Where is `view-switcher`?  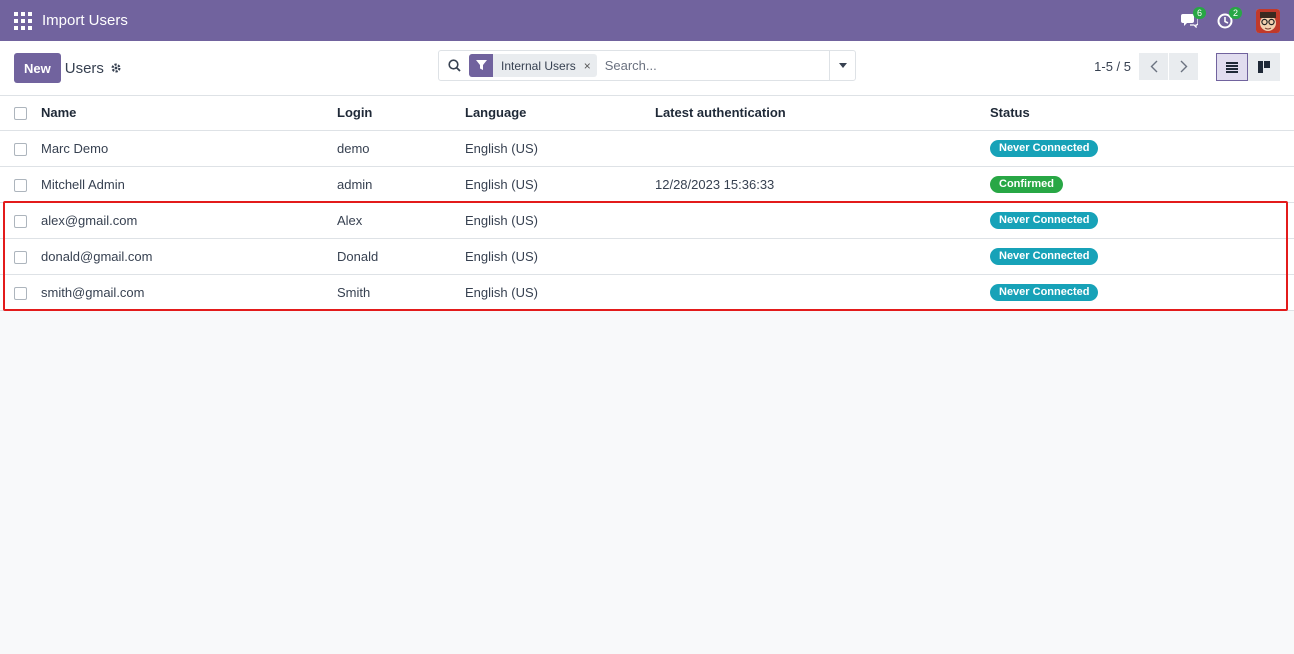 view-switcher is located at coordinates (1248, 67).